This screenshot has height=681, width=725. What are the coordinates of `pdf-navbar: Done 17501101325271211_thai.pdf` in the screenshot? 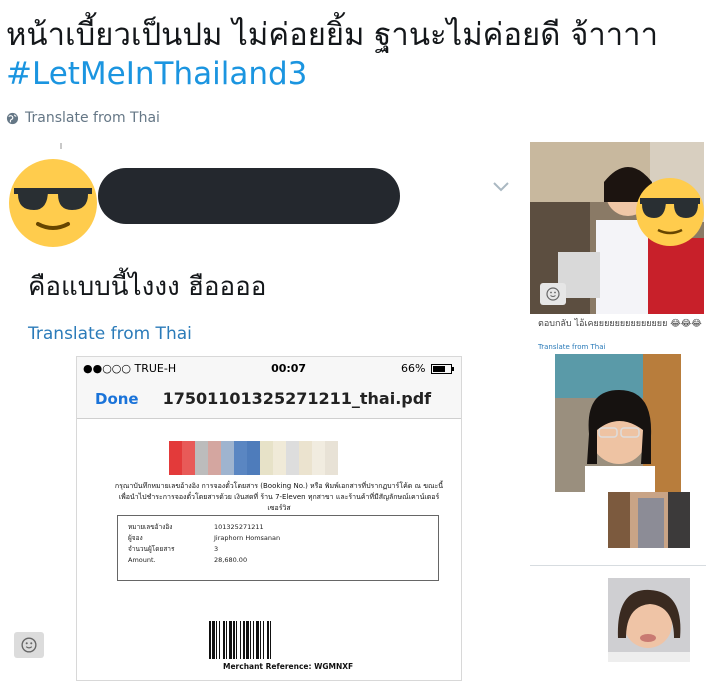 It's located at (269, 399).